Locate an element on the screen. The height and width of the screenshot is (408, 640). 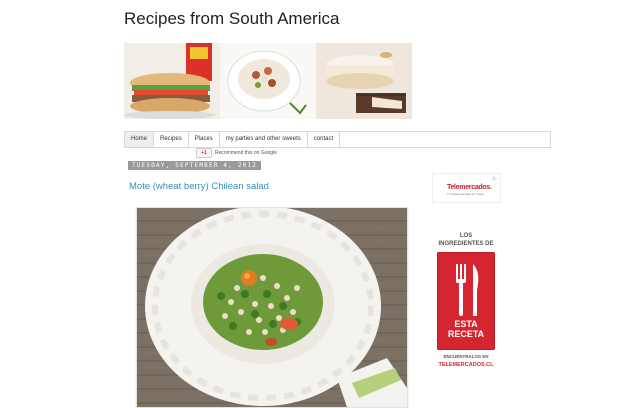
google-plus-one-button: +1 is located at coordinates (204, 153).